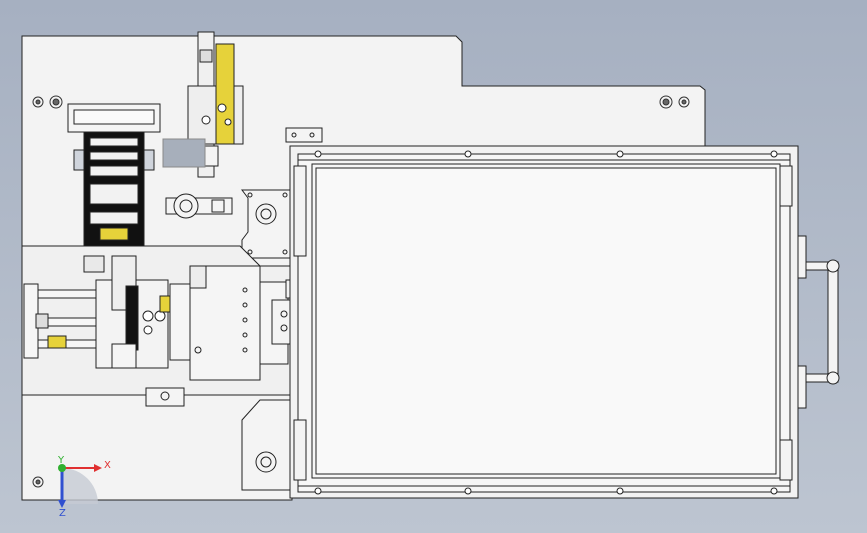  Describe the element at coordinates (199, 206) in the screenshot. I see `cylinder-gauge` at that location.